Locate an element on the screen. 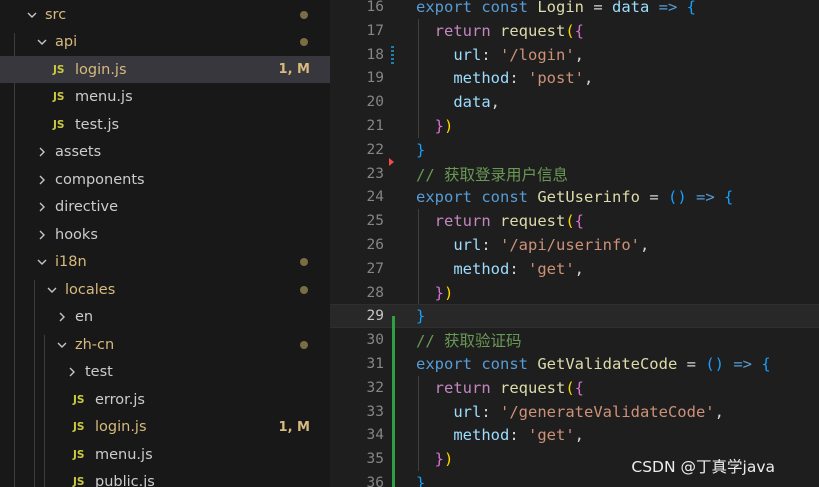  line-number: 32 is located at coordinates (375, 387).